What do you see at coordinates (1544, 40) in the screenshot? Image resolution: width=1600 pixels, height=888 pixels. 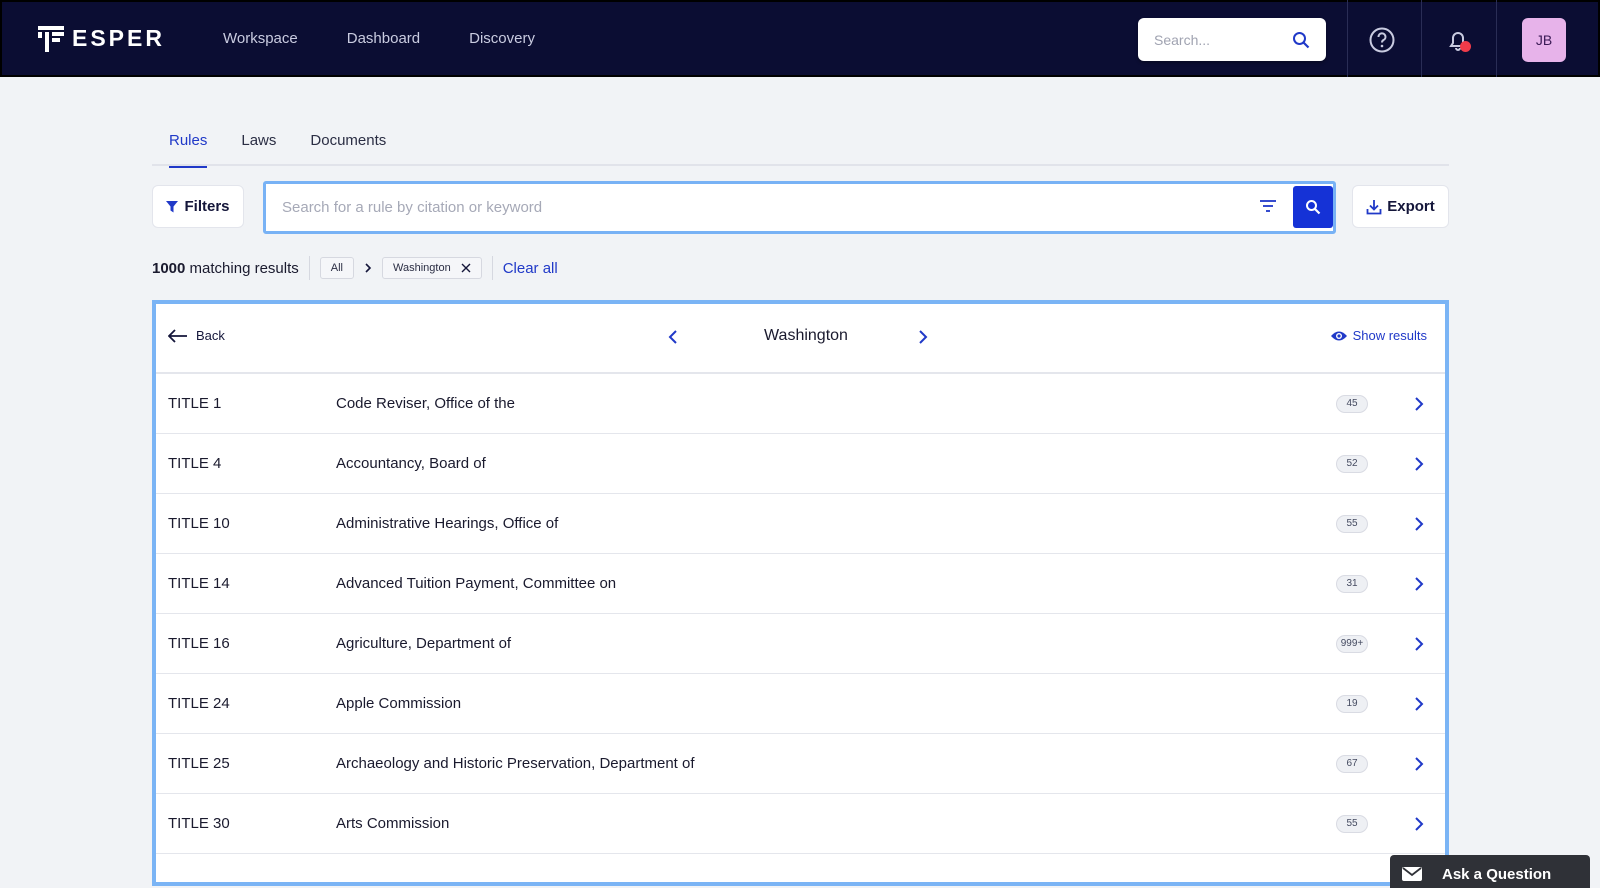 I see `avatar: JB` at bounding box center [1544, 40].